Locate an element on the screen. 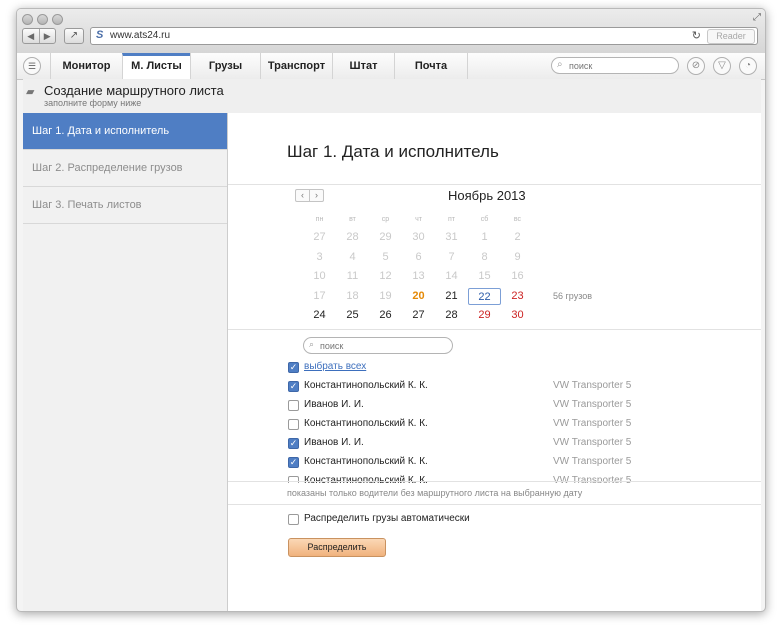 The image size is (782, 633). driver-search-input is located at coordinates (380, 345).